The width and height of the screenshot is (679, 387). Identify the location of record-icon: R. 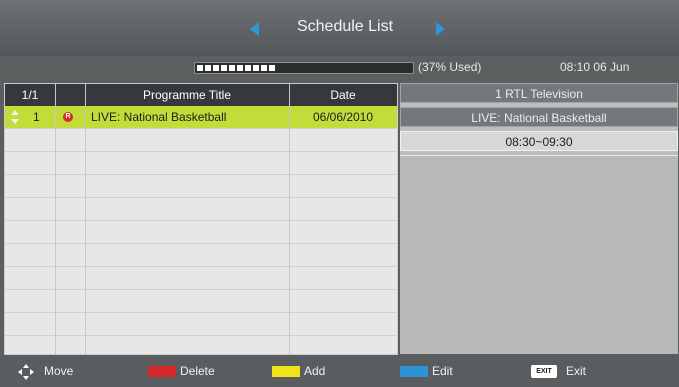
(68, 117).